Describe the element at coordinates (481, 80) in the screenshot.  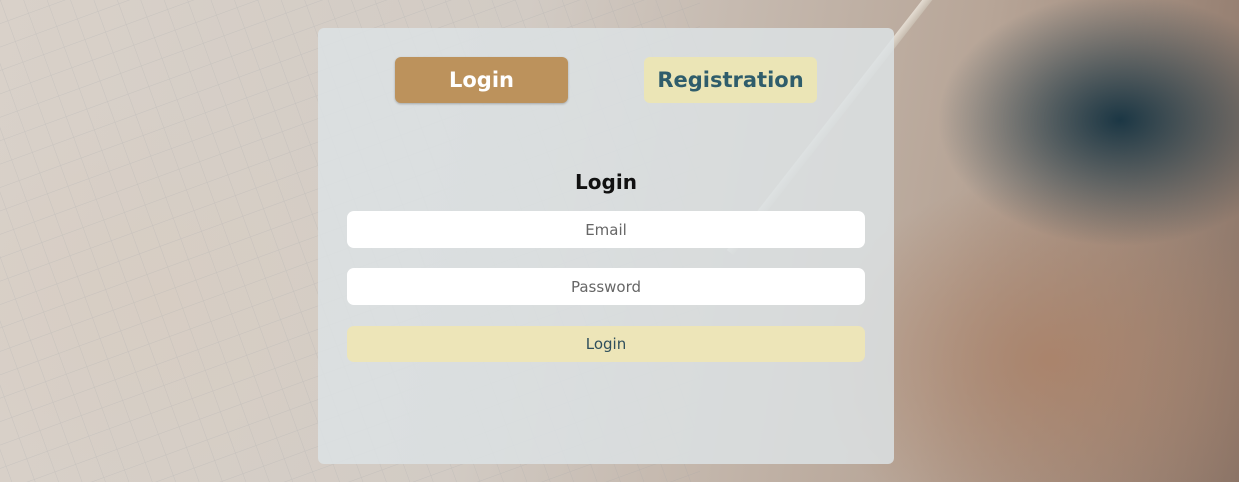
I see `tab-login: Login` at that location.